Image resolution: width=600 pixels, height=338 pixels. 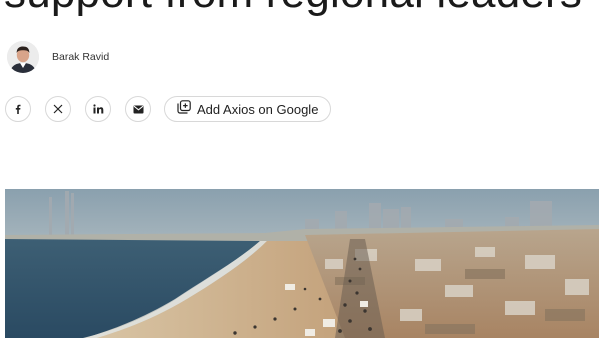 I want to click on article-headline: support from regional leaders, so click(x=293, y=9).